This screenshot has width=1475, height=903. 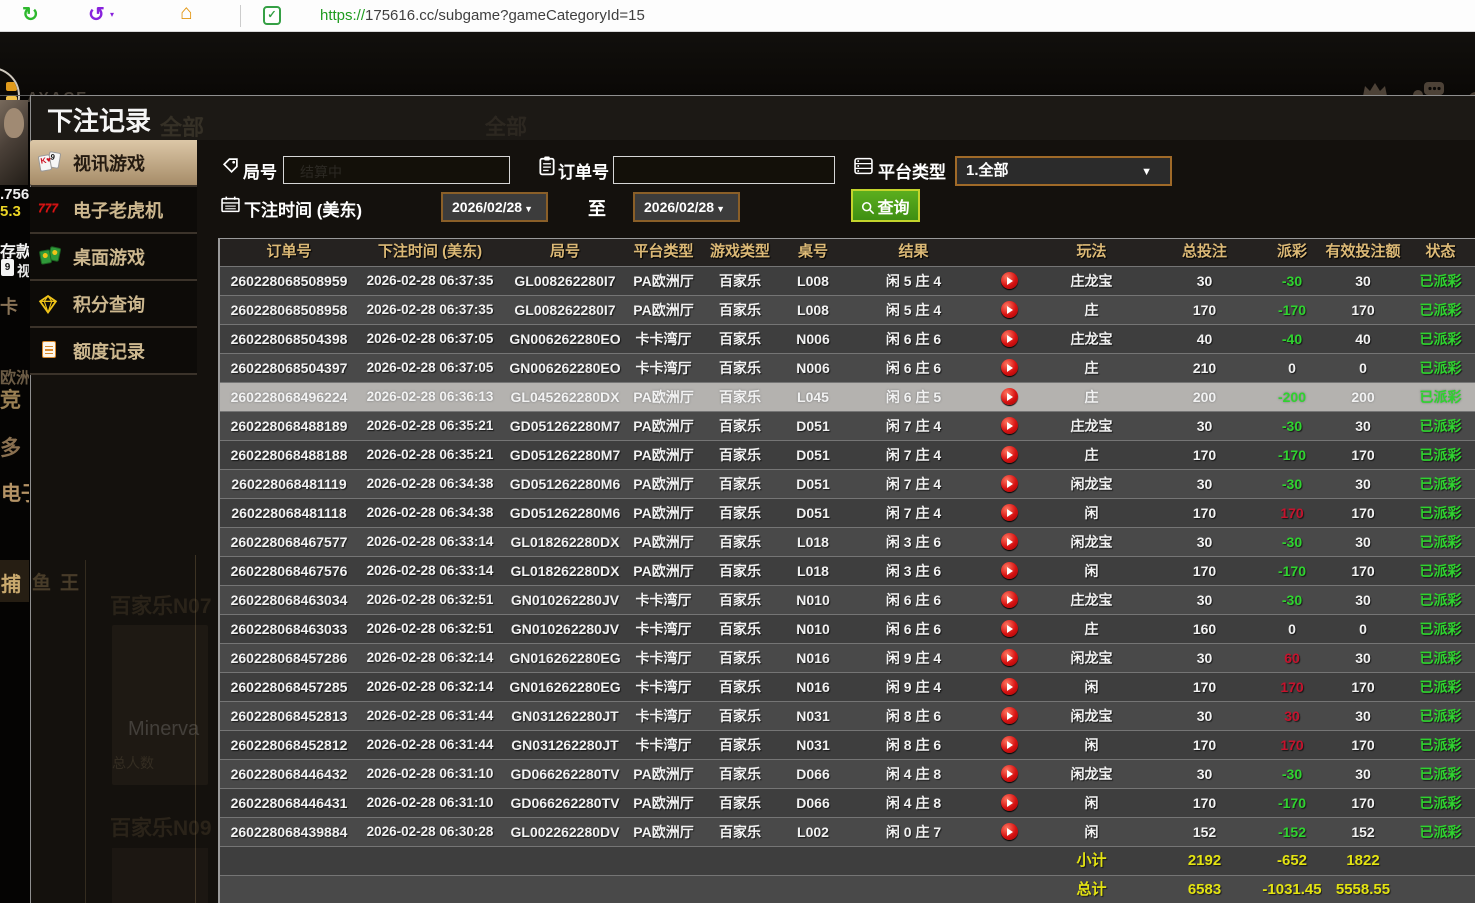 I want to click on cell-result: 闲 3 庄 6, so click(x=913, y=542).